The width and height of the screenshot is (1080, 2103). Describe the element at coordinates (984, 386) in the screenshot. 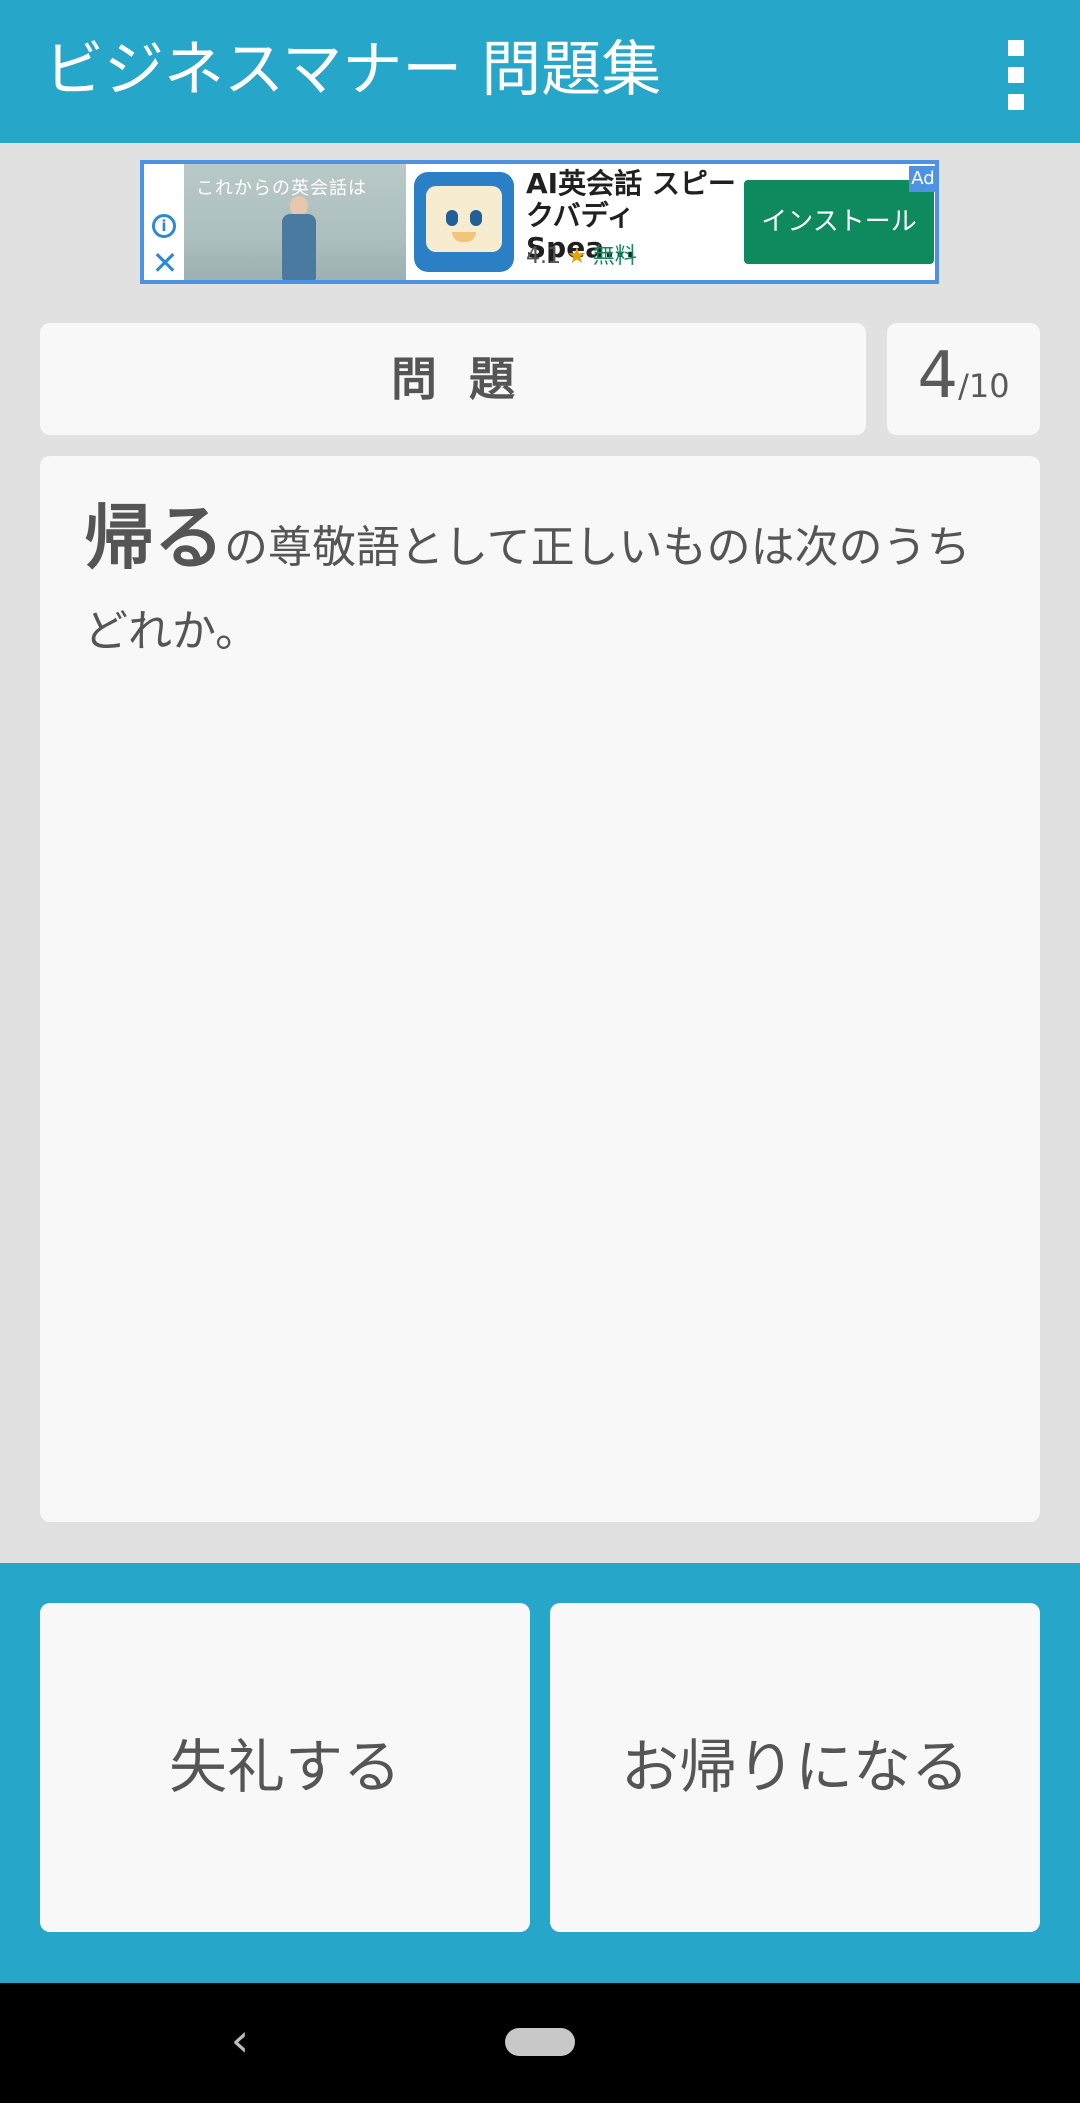

I see `progress-total: /10` at that location.